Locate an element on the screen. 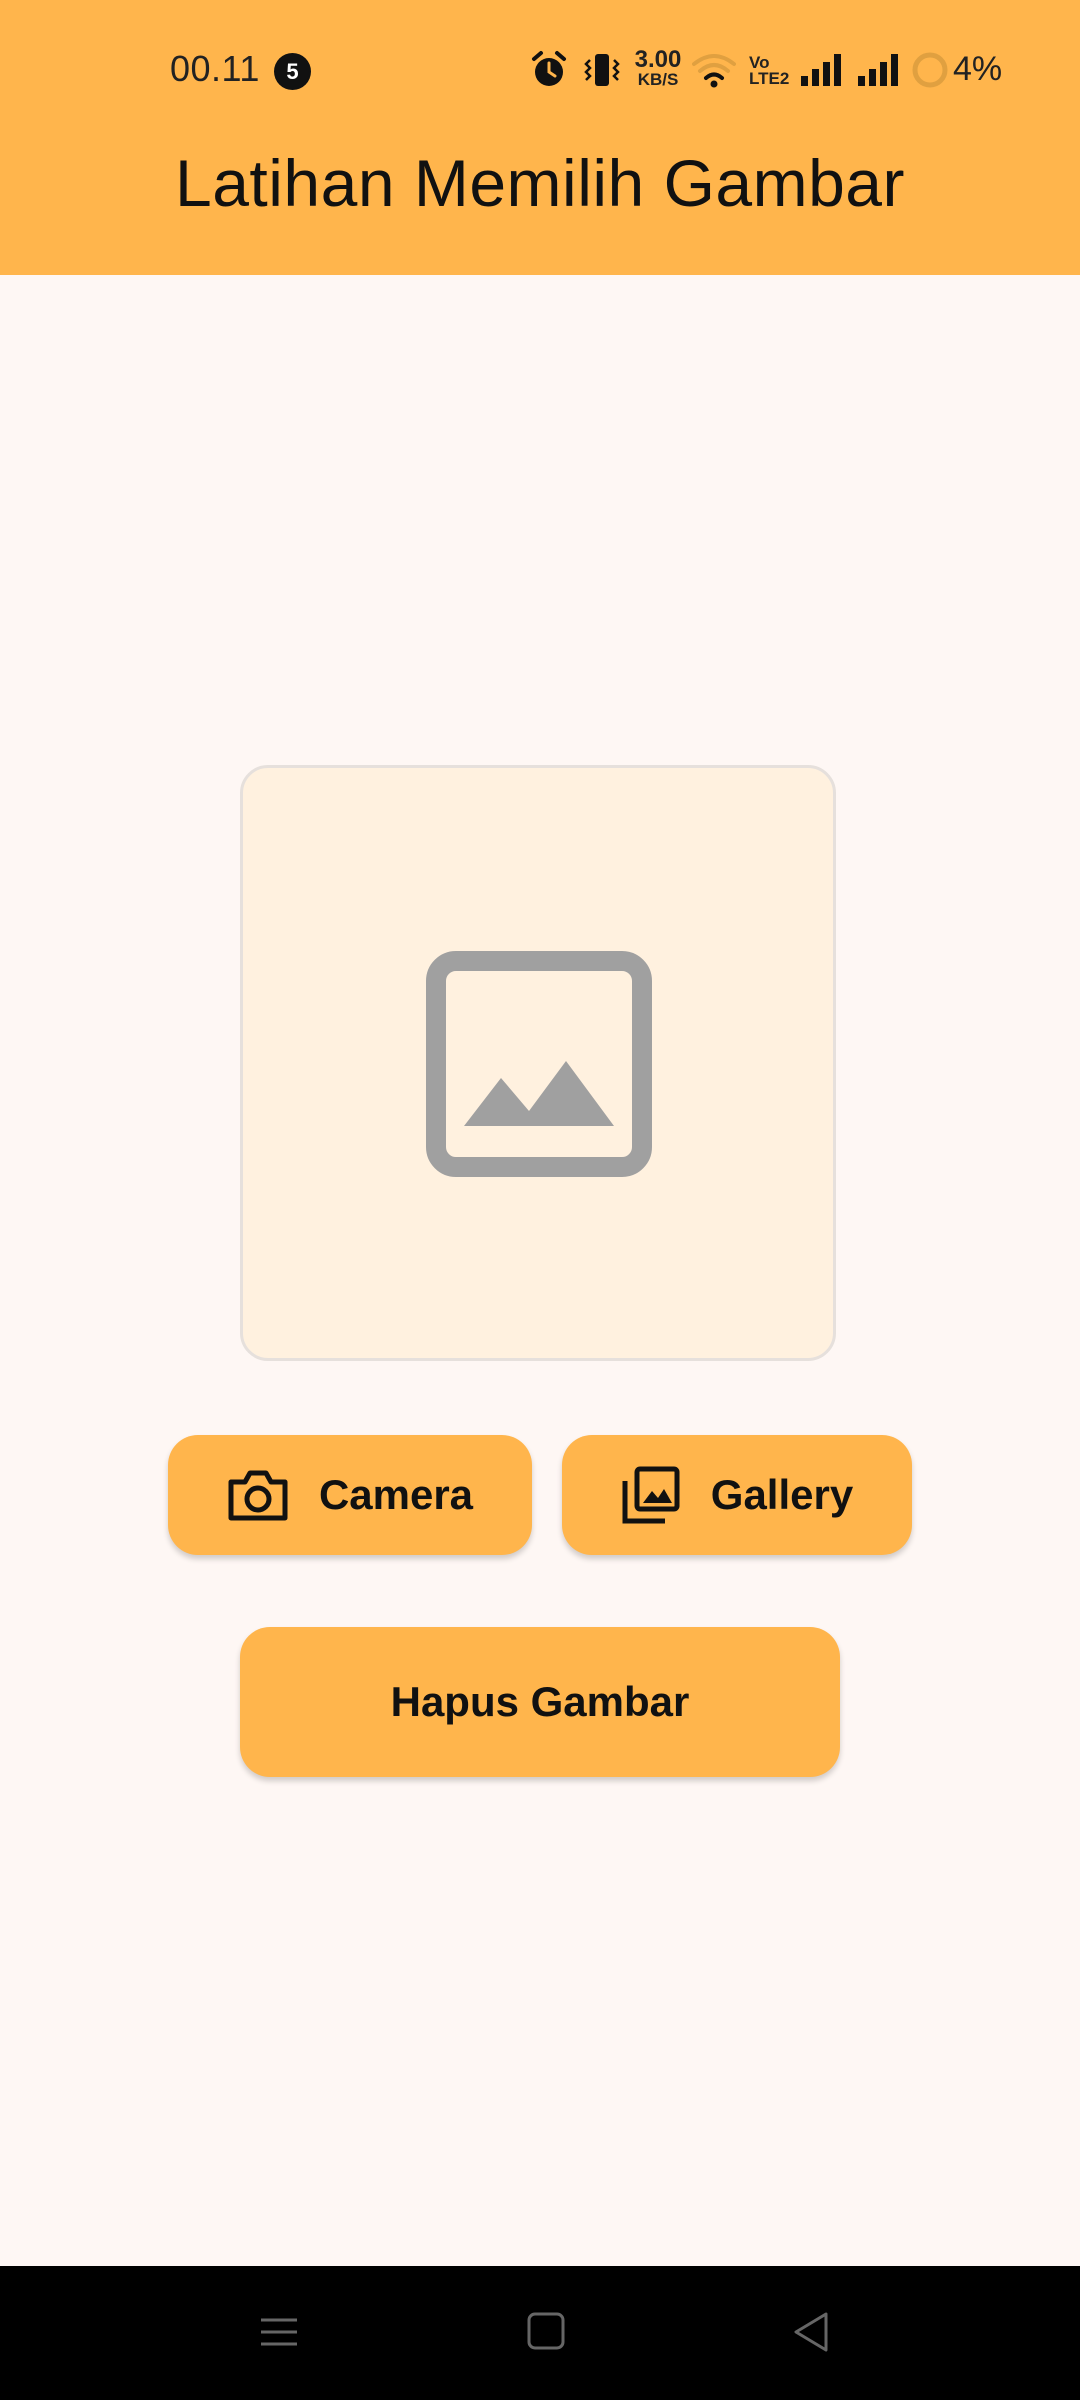 Image resolution: width=1080 pixels, height=2400 pixels. gallery-button: Gallery is located at coordinates (737, 1495).